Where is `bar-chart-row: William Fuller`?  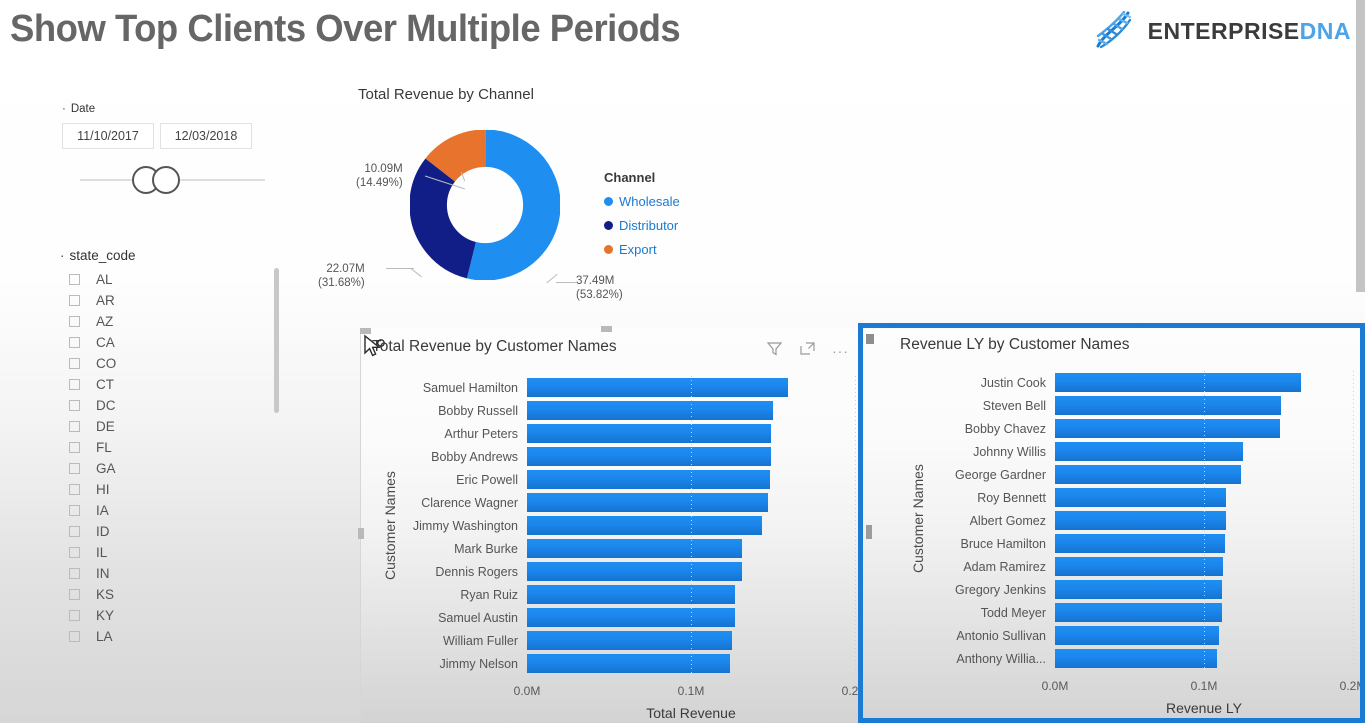
bar-chart-row: William Fuller is located at coordinates (630, 640).